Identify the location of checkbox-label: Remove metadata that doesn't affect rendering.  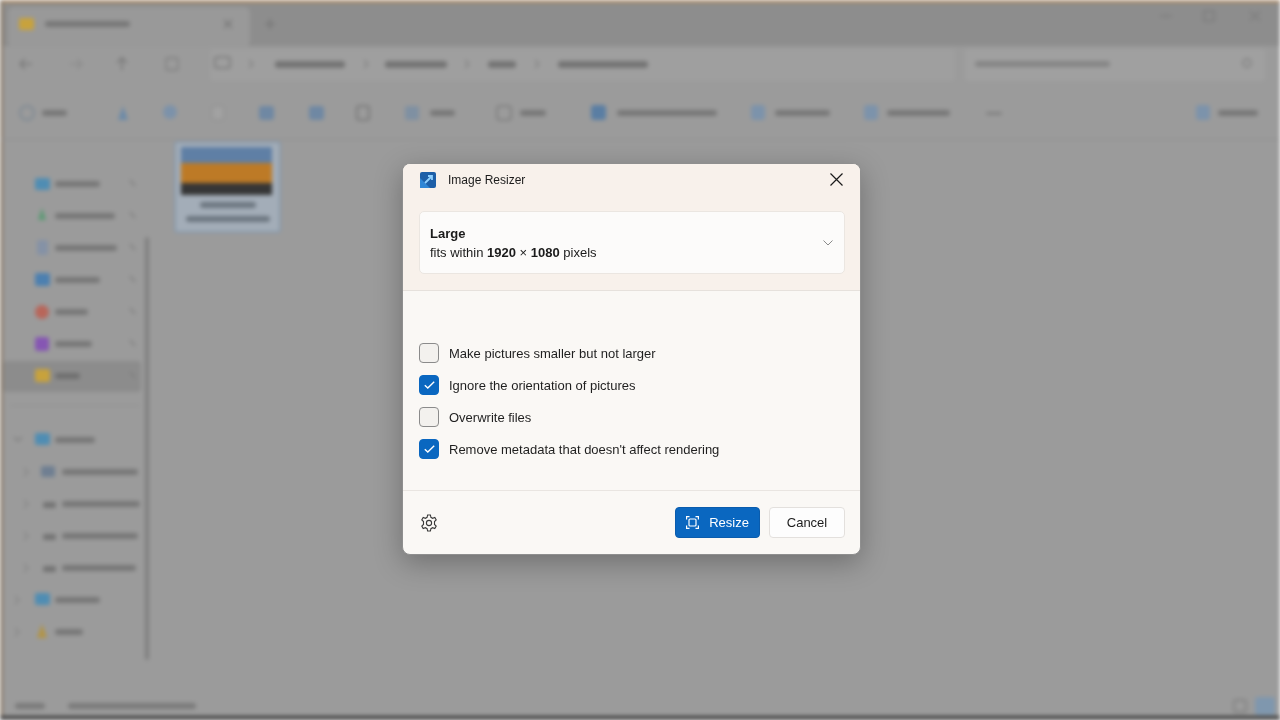
(584, 449).